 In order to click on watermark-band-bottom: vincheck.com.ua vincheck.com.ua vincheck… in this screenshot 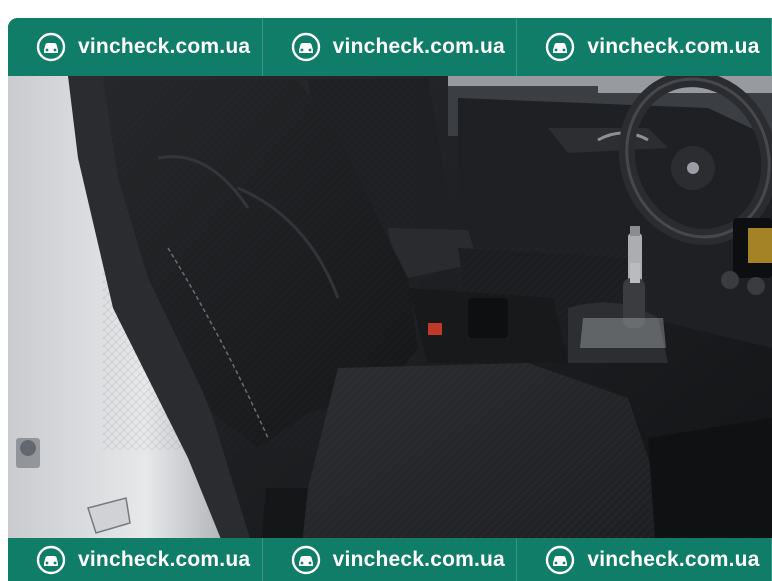, I will do `click(390, 559)`.